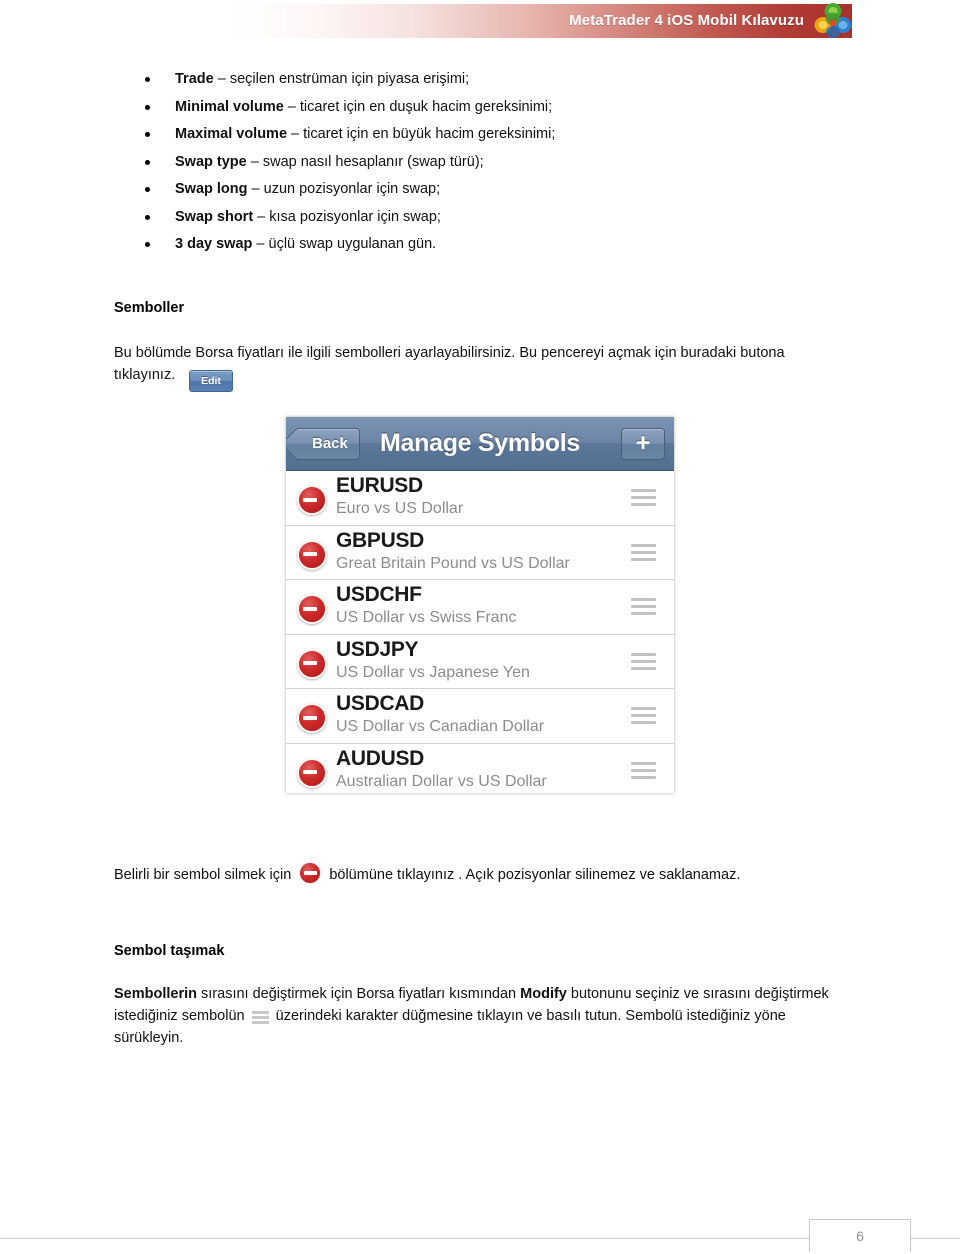 Image resolution: width=960 pixels, height=1254 pixels. What do you see at coordinates (330, 443) in the screenshot?
I see `back-button-label: Back` at bounding box center [330, 443].